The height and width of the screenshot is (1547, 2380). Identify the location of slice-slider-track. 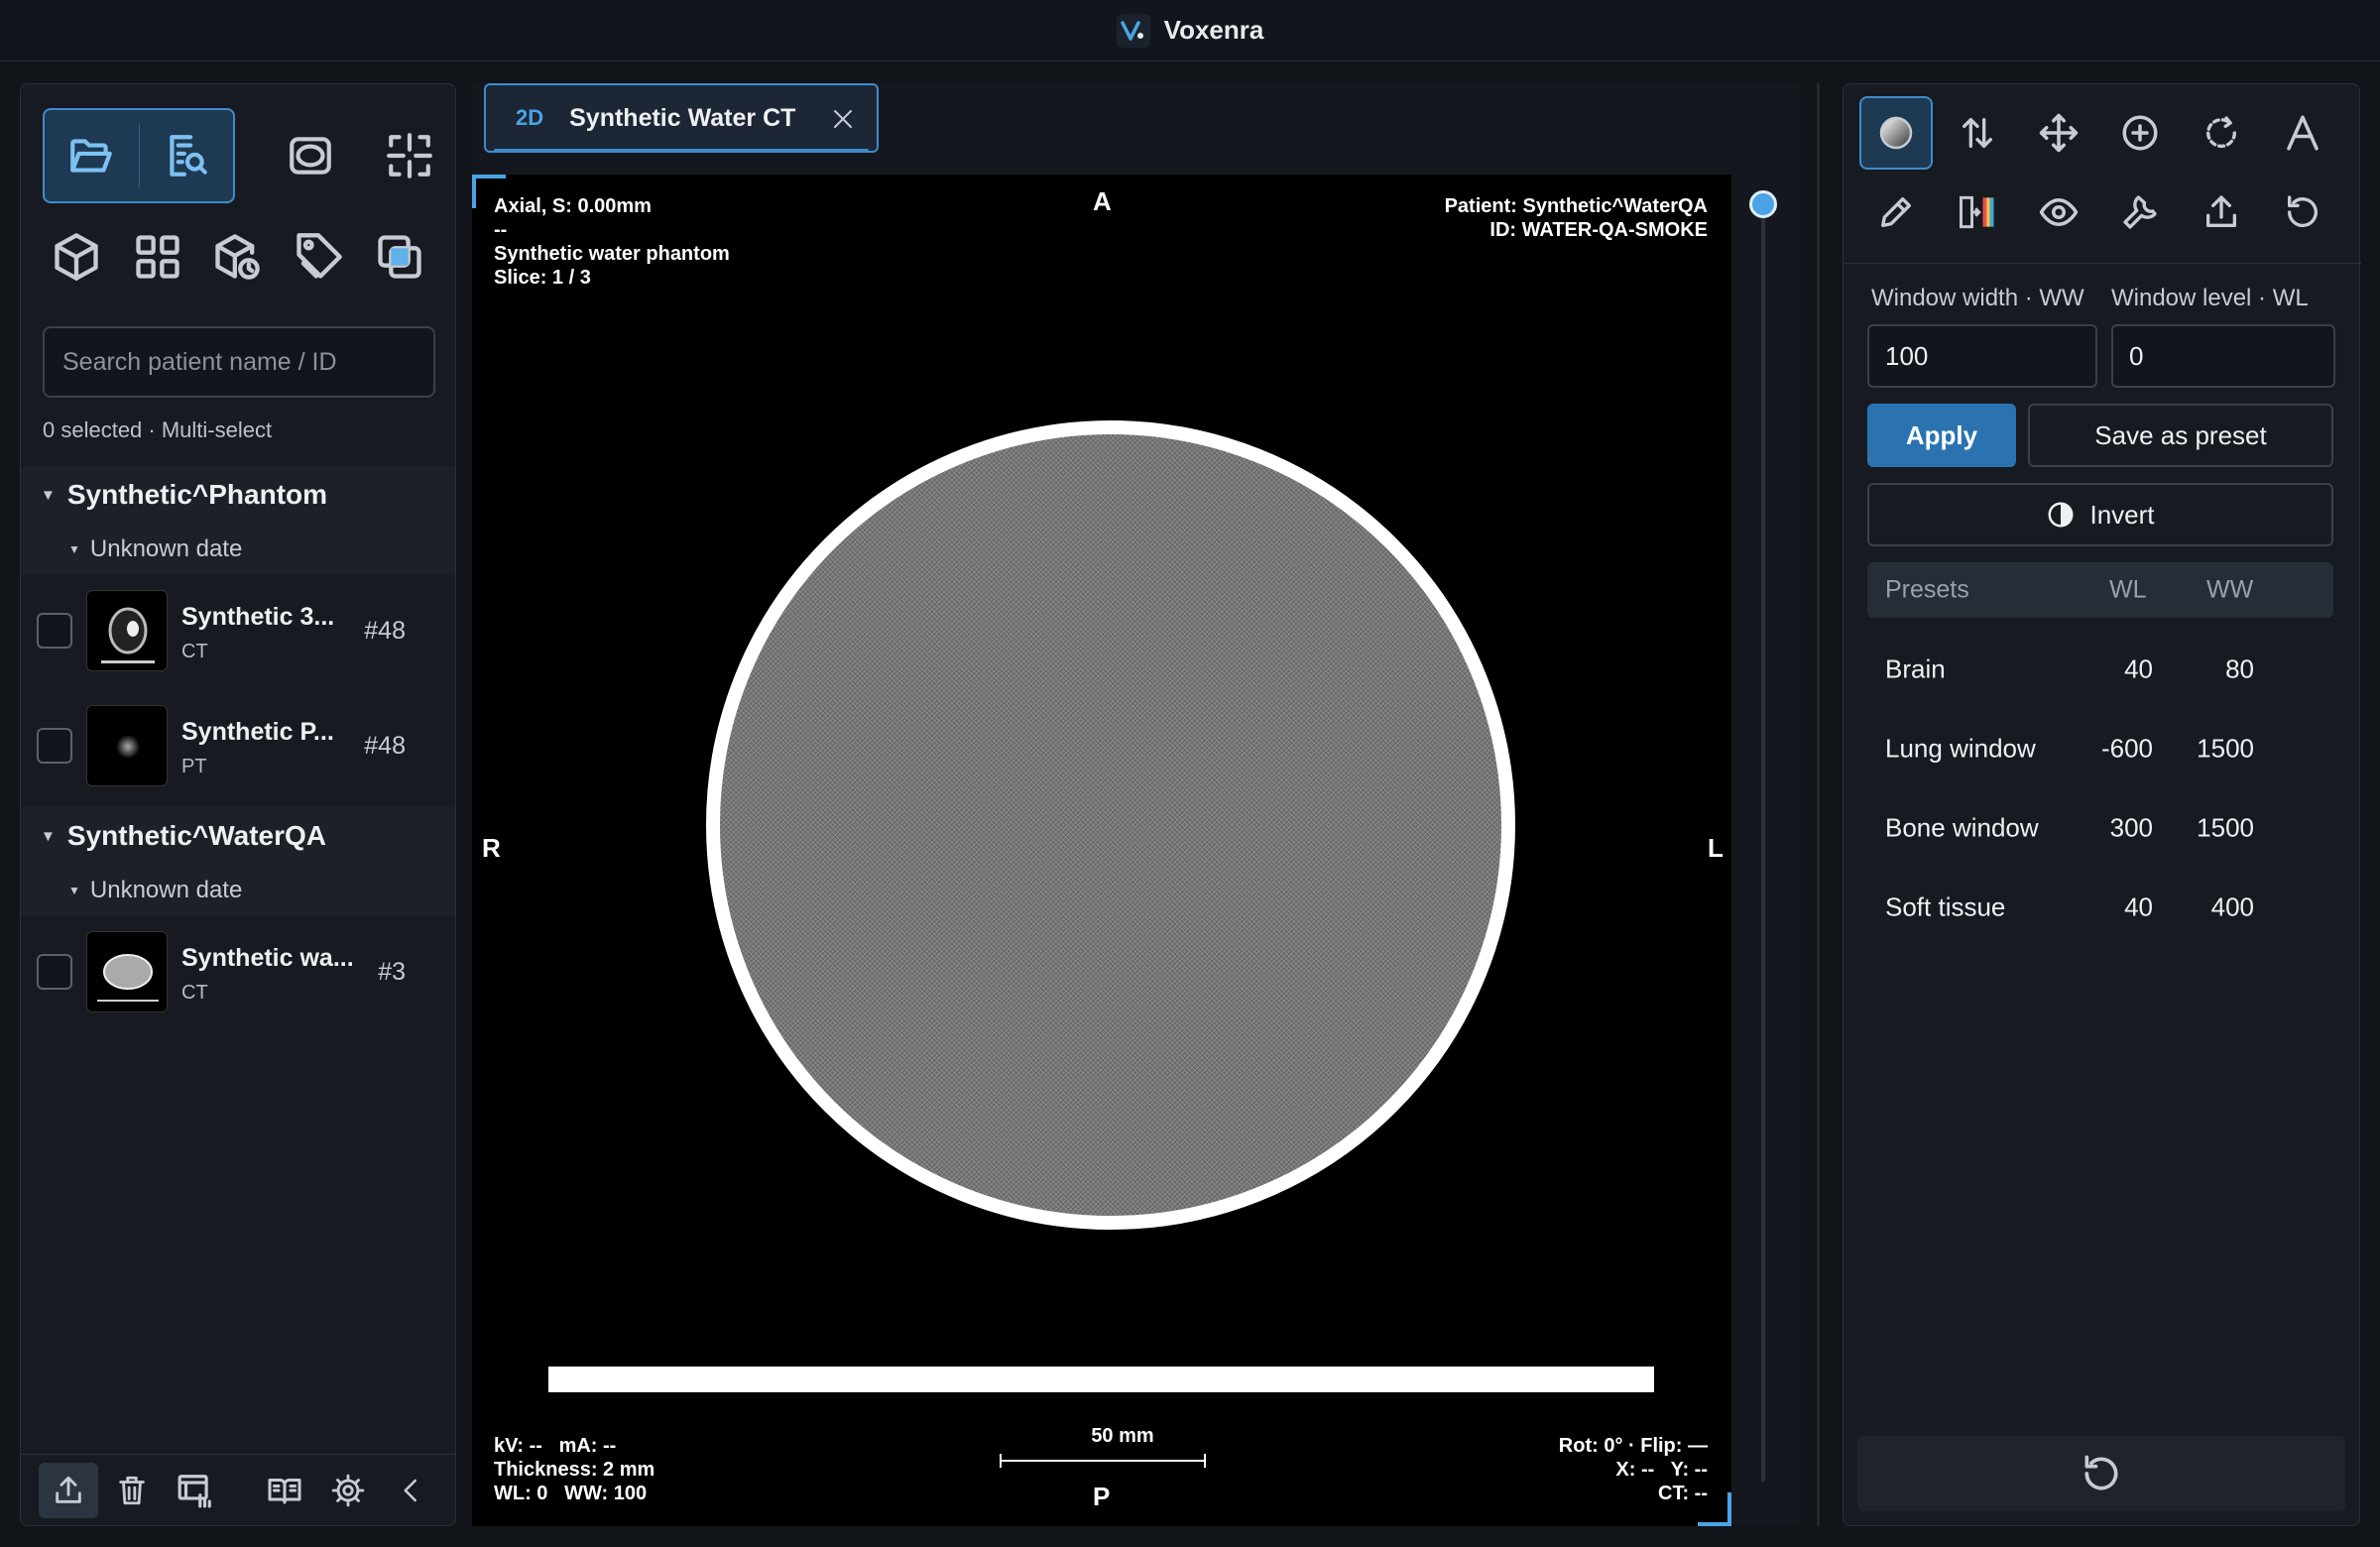
(1763, 836).